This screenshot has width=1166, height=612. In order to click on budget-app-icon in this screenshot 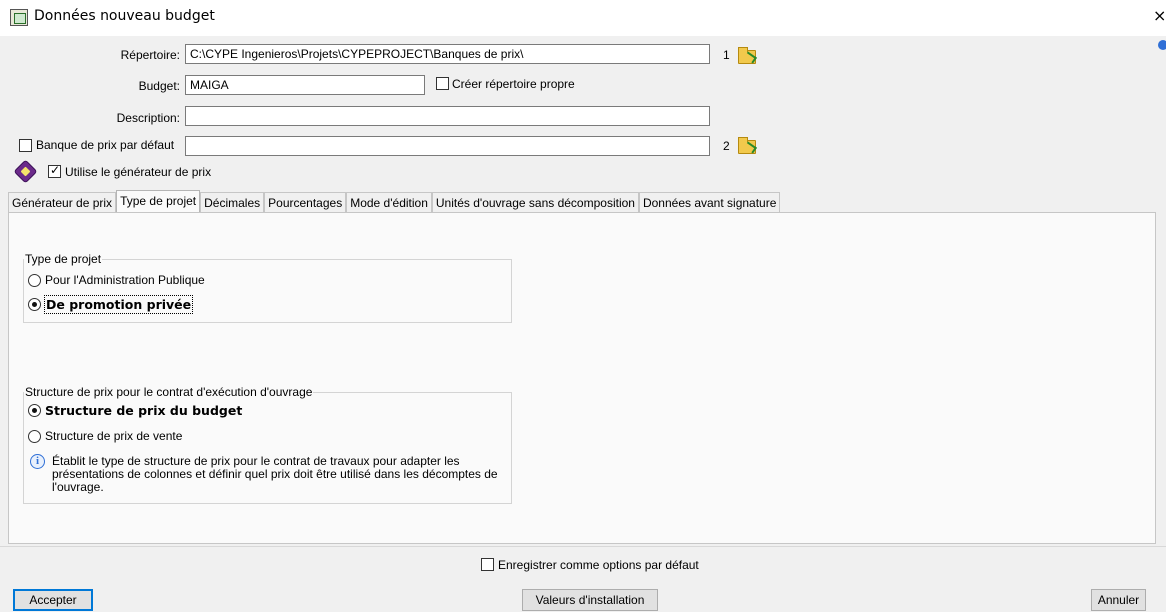, I will do `click(19, 17)`.